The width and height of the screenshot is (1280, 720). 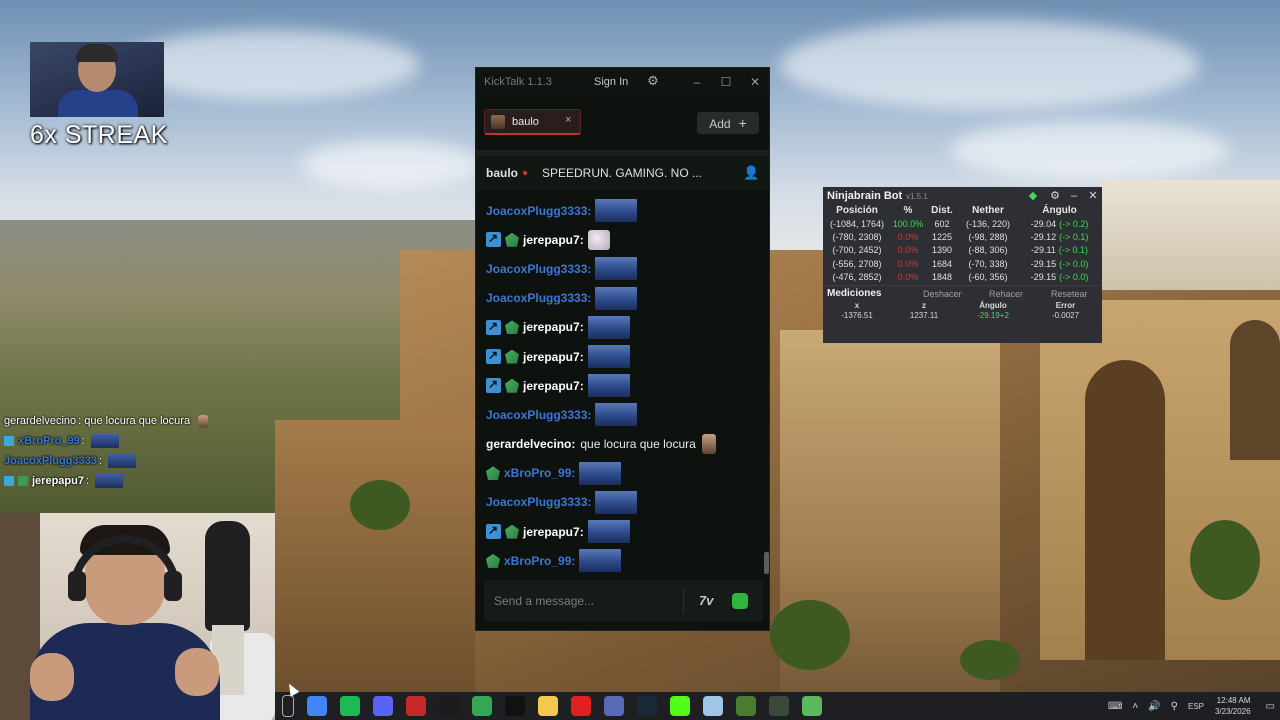 I want to click on opera-icon, so click(x=580, y=706).